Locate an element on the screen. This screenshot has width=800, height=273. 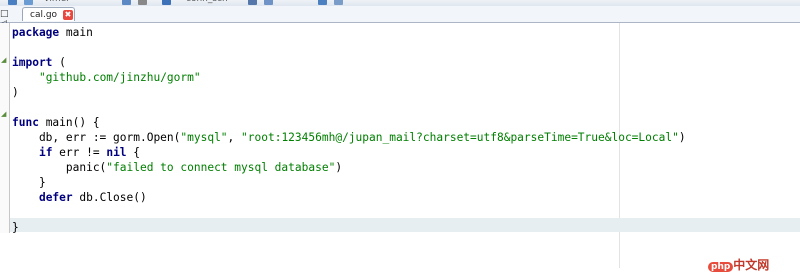
code-string: "github.com/jinzhu/gorm" is located at coordinates (119, 77).